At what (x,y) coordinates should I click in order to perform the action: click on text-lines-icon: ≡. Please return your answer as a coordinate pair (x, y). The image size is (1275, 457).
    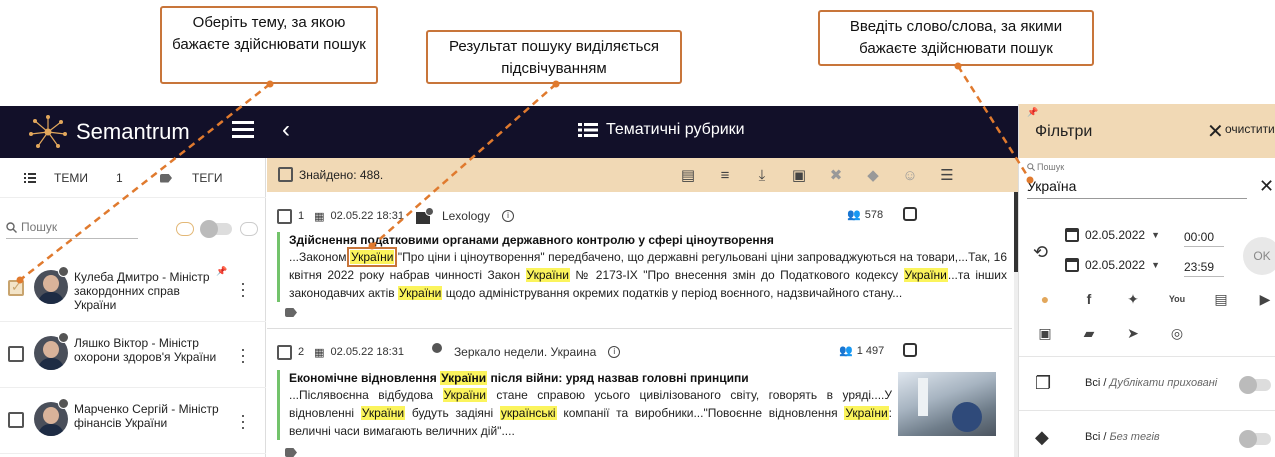
    Looking at the image, I should click on (725, 175).